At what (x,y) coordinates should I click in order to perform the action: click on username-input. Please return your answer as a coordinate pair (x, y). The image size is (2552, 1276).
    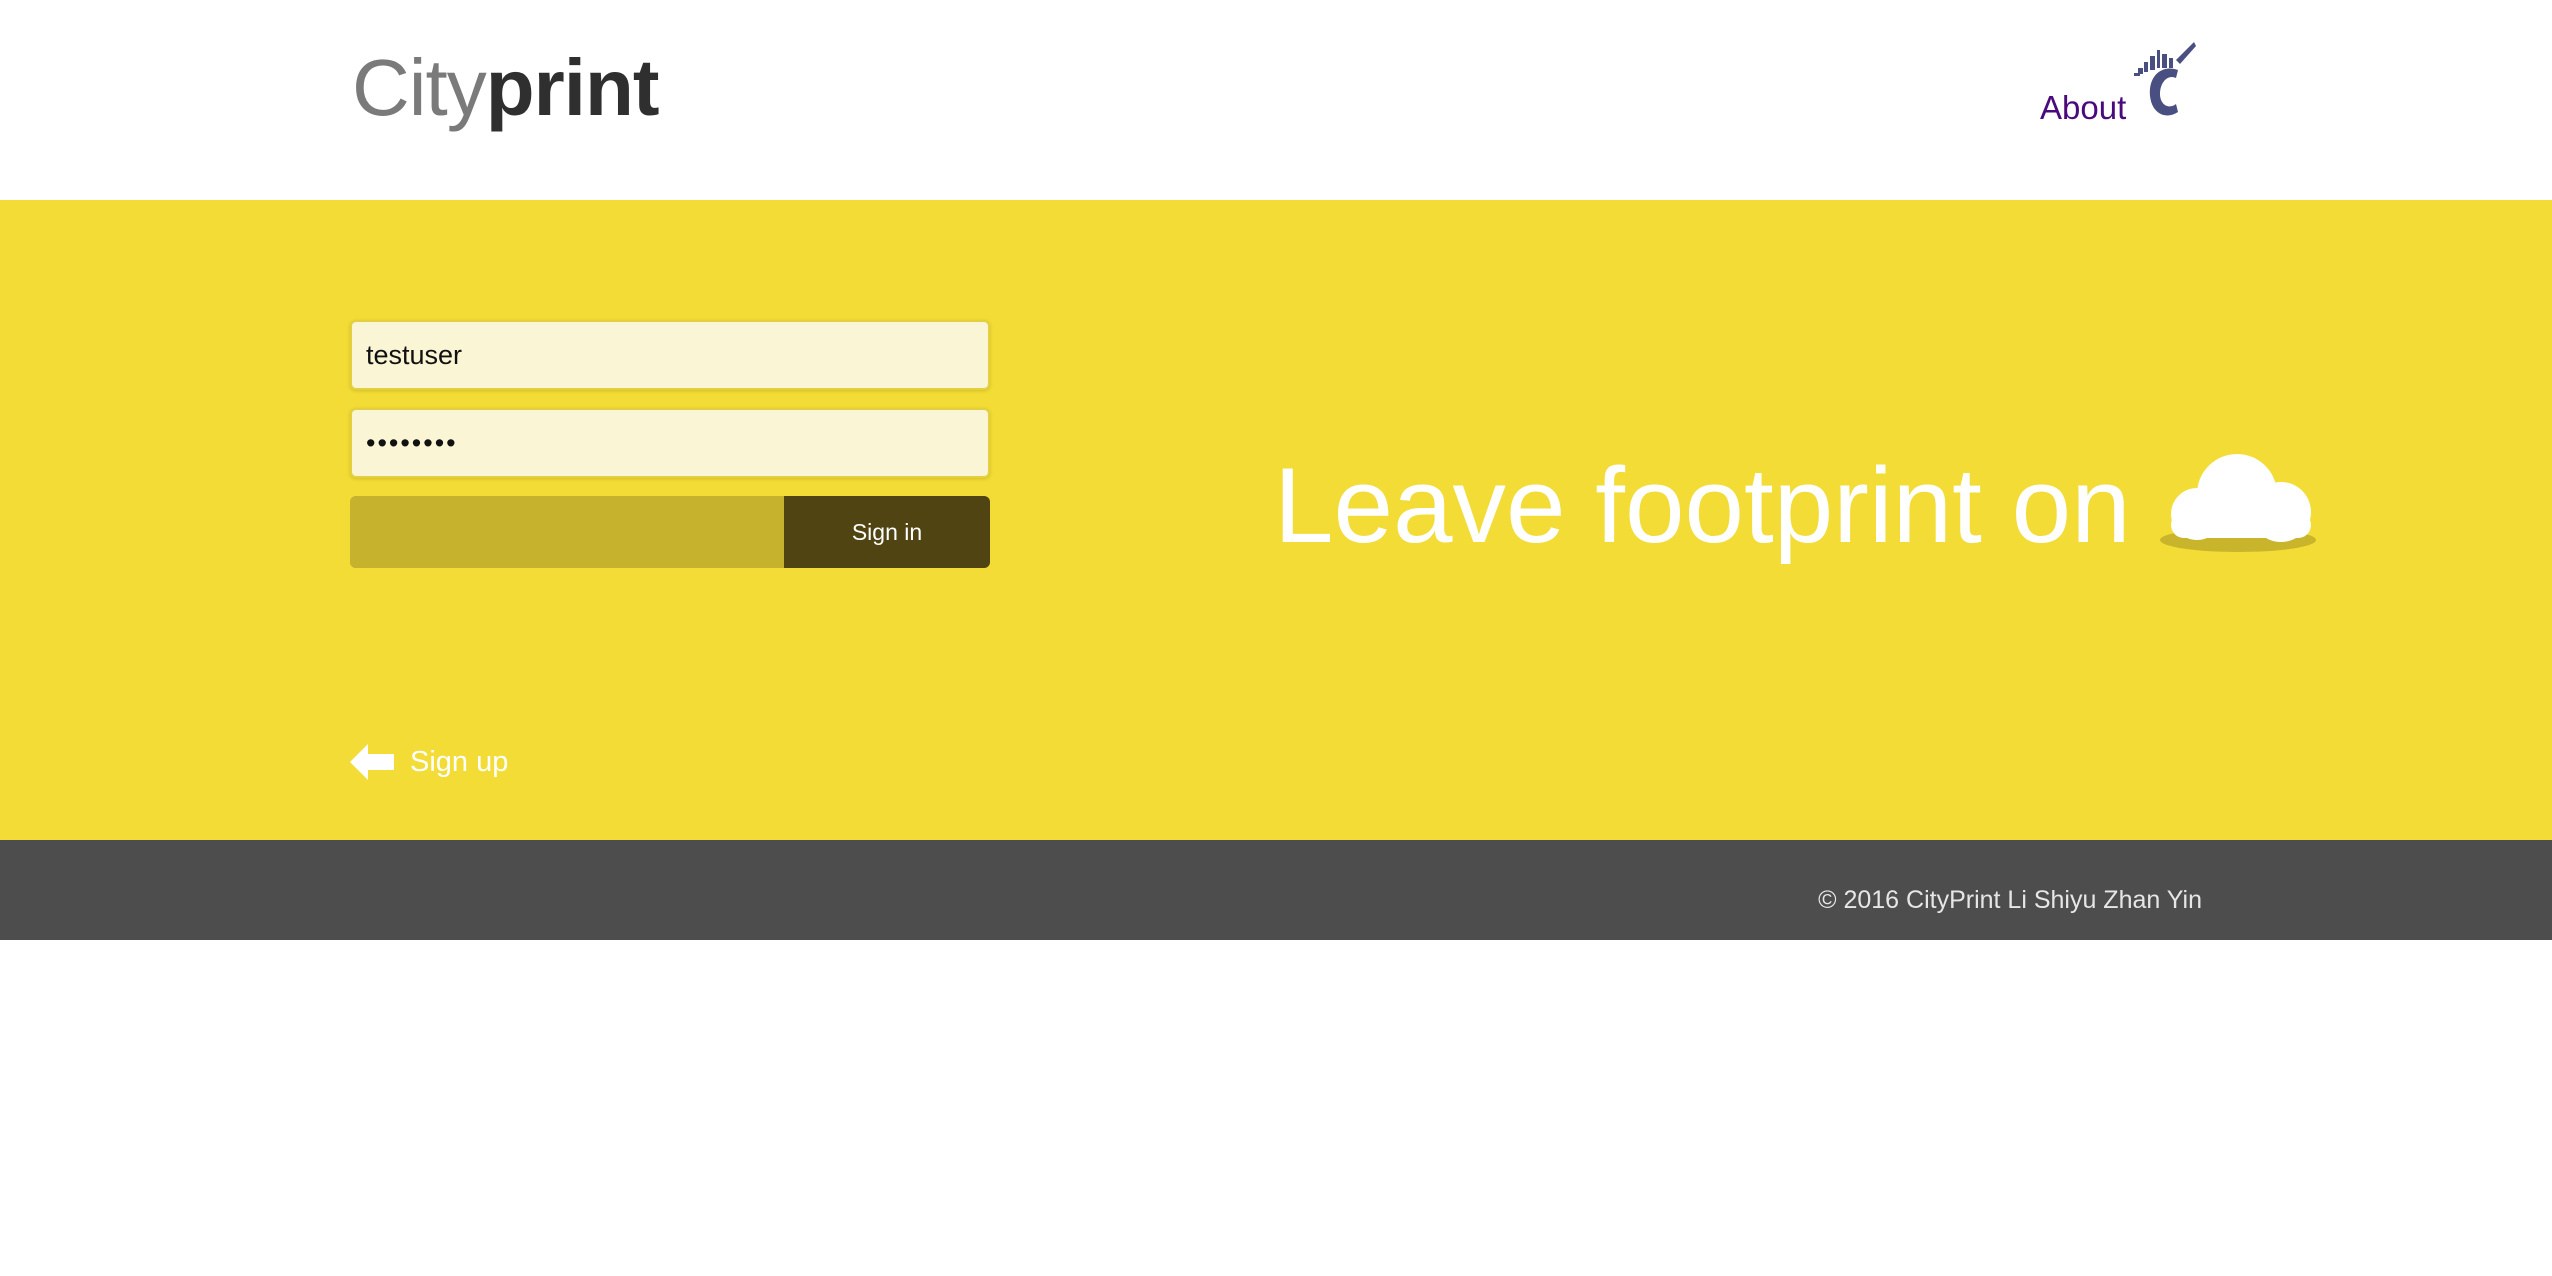
    Looking at the image, I should click on (670, 355).